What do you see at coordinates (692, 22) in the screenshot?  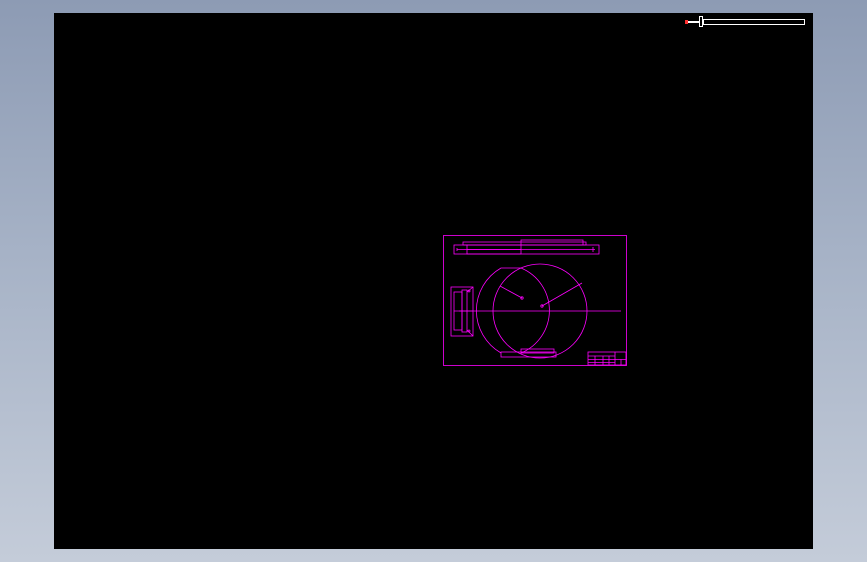 I see `zoom-min-icon` at bounding box center [692, 22].